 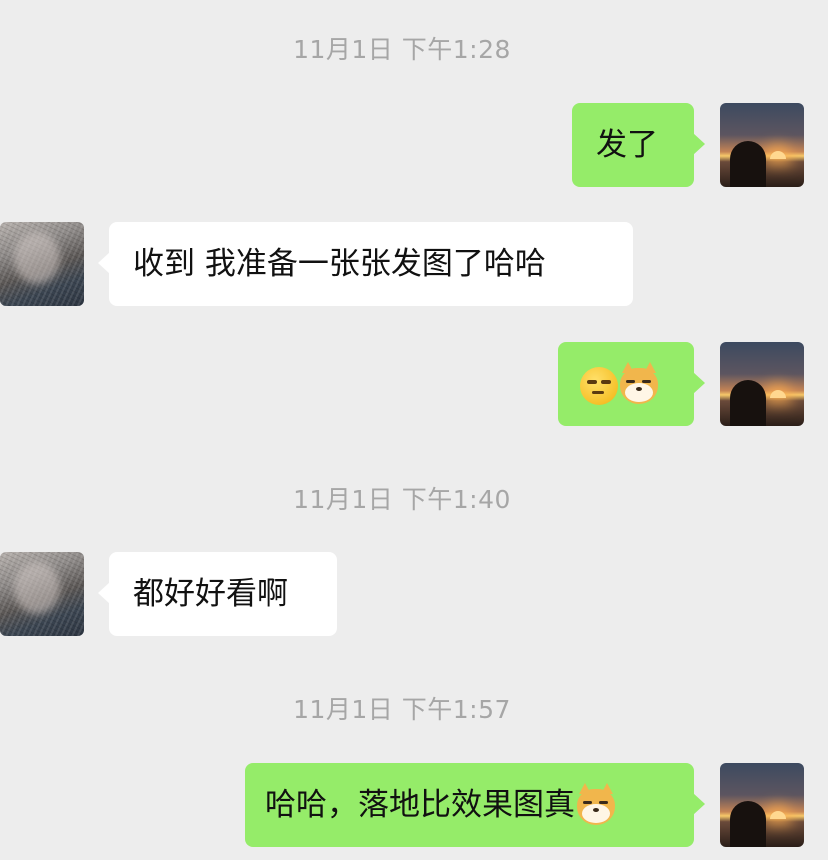 I want to click on message-text: 哈哈，落地比效果图真, so click(x=420, y=805).